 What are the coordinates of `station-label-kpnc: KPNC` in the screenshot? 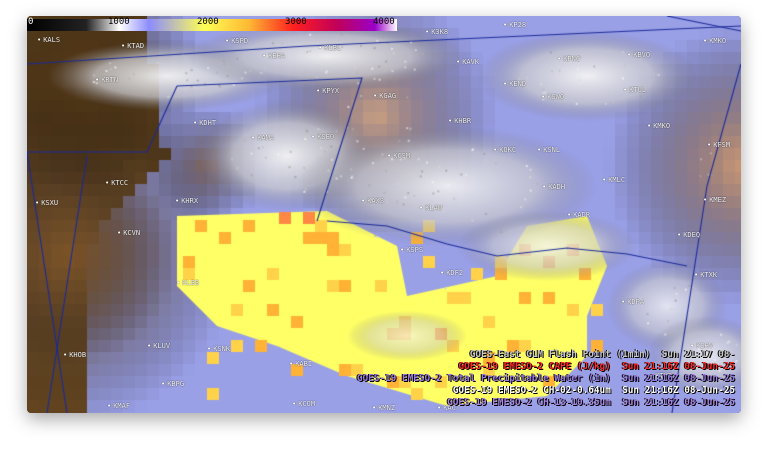 It's located at (568, 59).